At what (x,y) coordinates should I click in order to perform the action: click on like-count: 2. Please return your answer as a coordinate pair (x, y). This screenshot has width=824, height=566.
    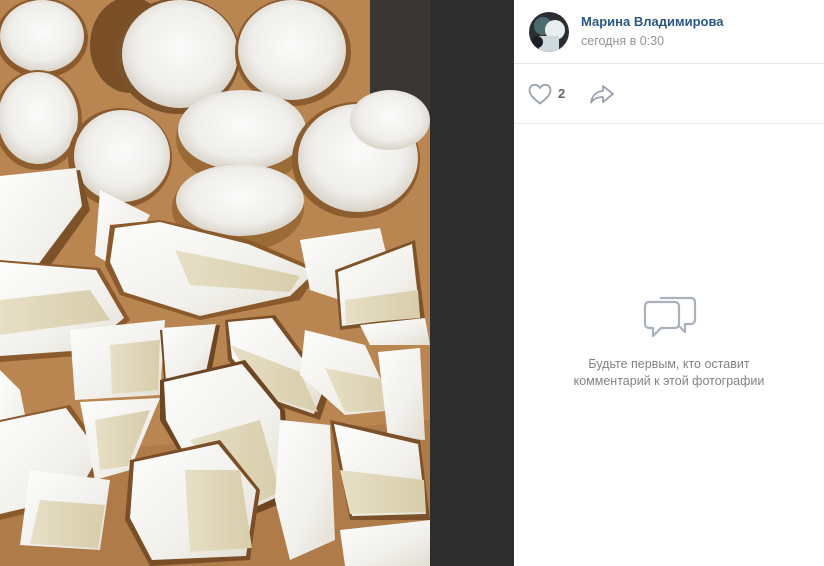
    Looking at the image, I should click on (562, 93).